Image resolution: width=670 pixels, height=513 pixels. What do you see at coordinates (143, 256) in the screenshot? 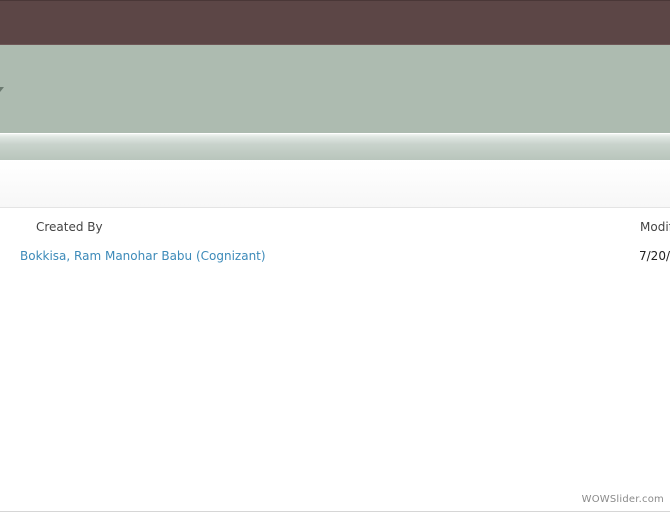
I see `created-by-link: Bokkisa, Ram Manohar Babu (Cognizant)` at bounding box center [143, 256].